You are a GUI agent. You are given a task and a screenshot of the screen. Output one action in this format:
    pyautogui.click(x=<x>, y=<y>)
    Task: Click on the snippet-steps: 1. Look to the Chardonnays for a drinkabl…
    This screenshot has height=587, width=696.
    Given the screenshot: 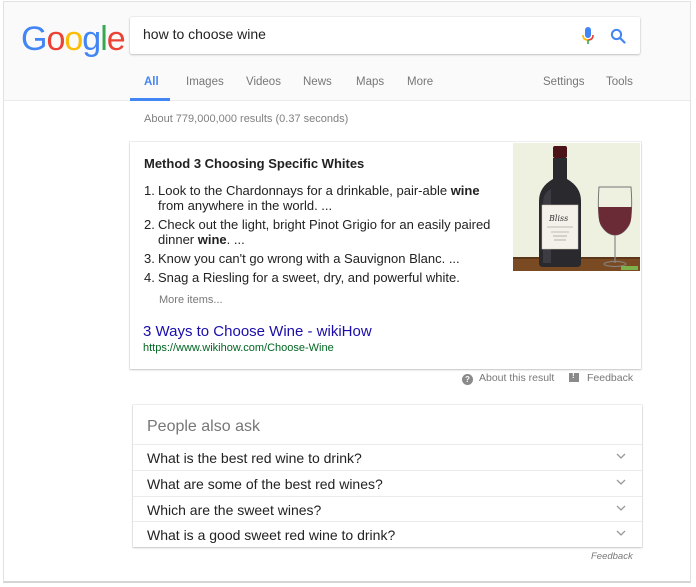 What is the action you would take?
    pyautogui.click(x=324, y=236)
    